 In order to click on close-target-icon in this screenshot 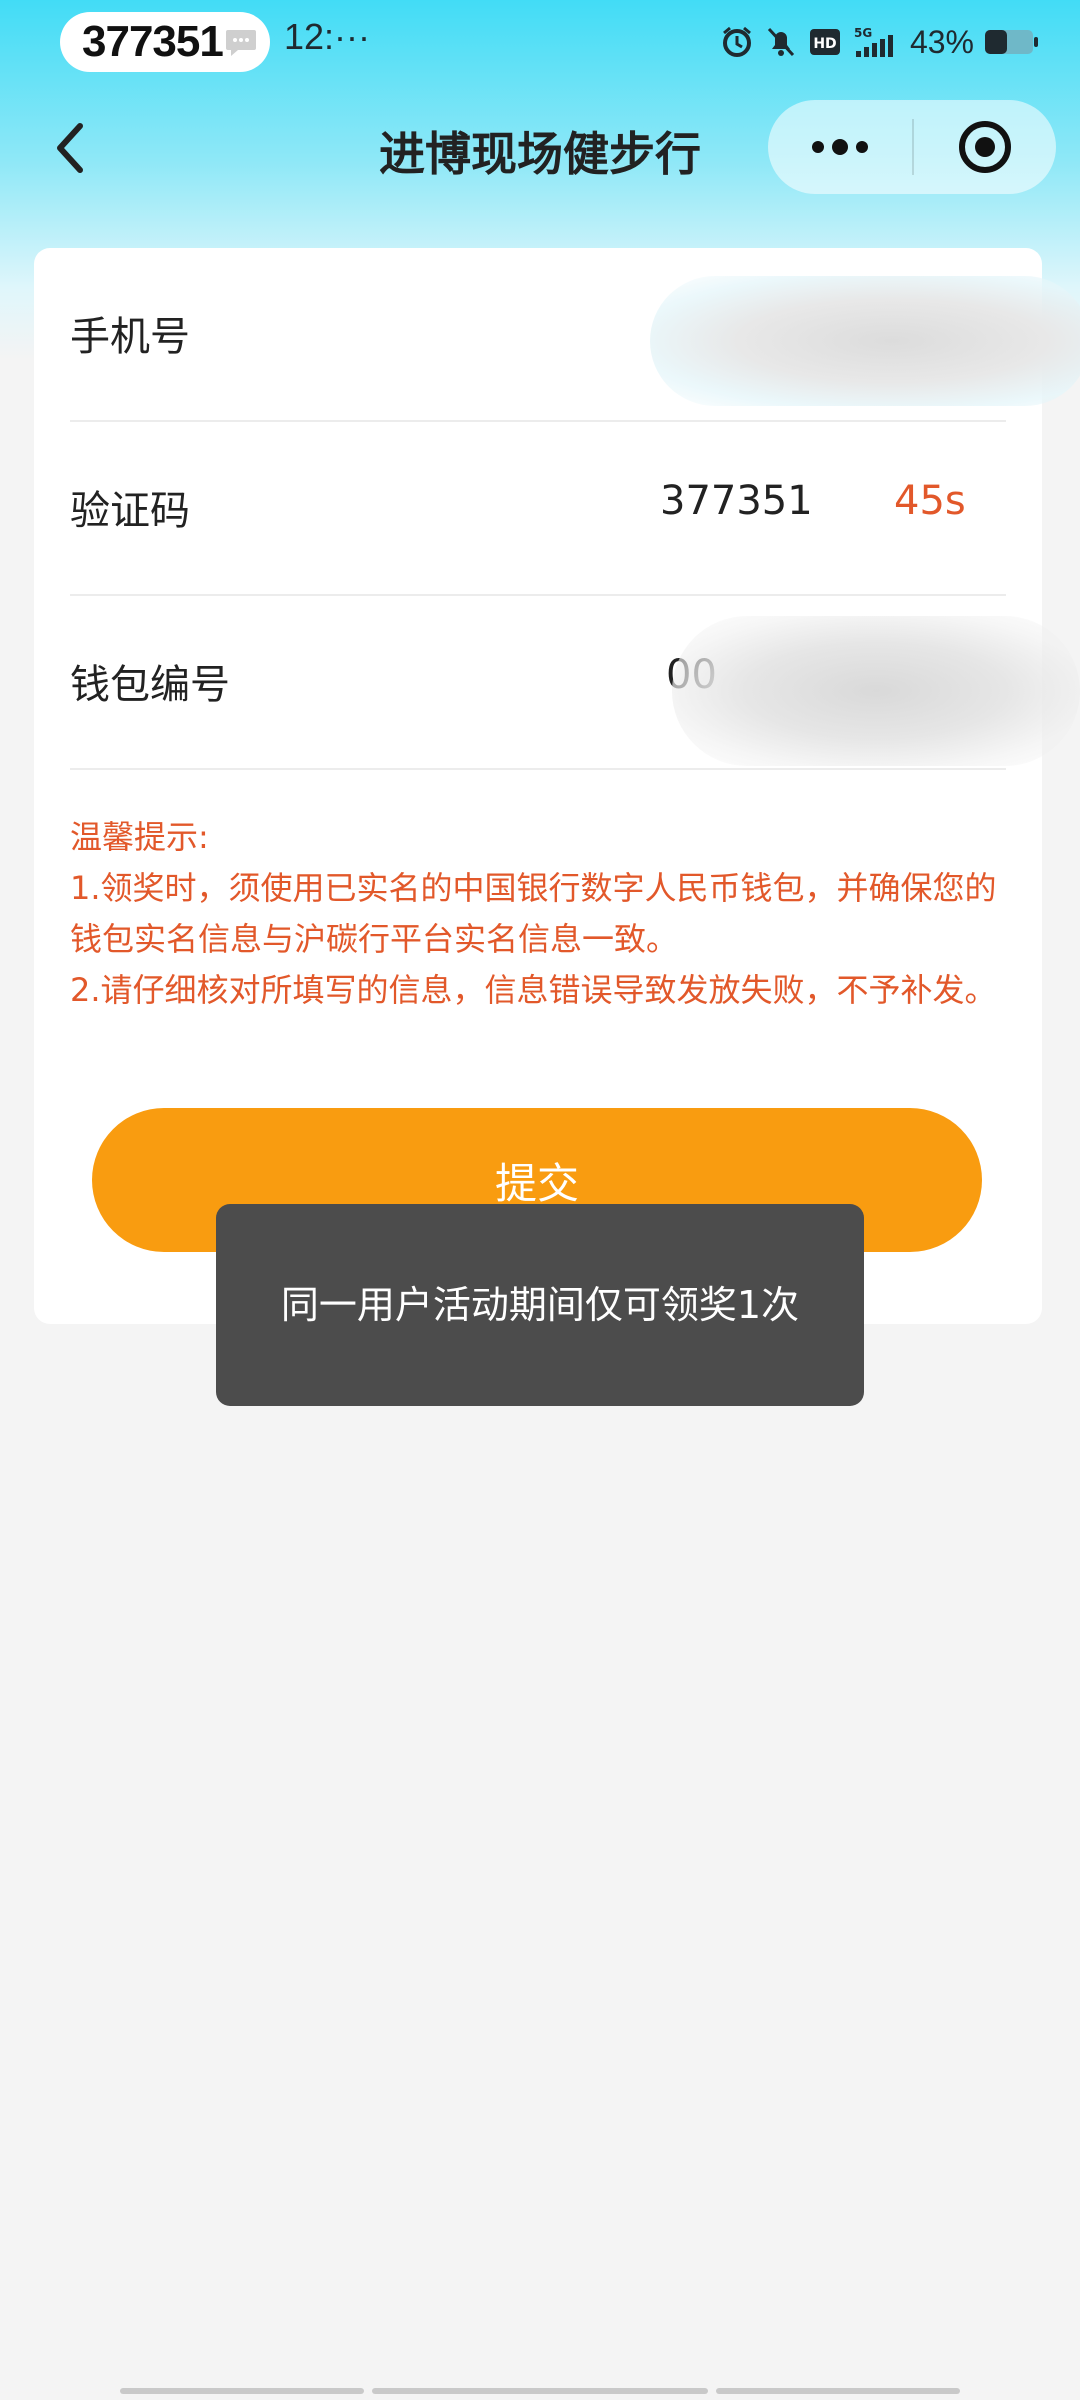, I will do `click(985, 147)`.